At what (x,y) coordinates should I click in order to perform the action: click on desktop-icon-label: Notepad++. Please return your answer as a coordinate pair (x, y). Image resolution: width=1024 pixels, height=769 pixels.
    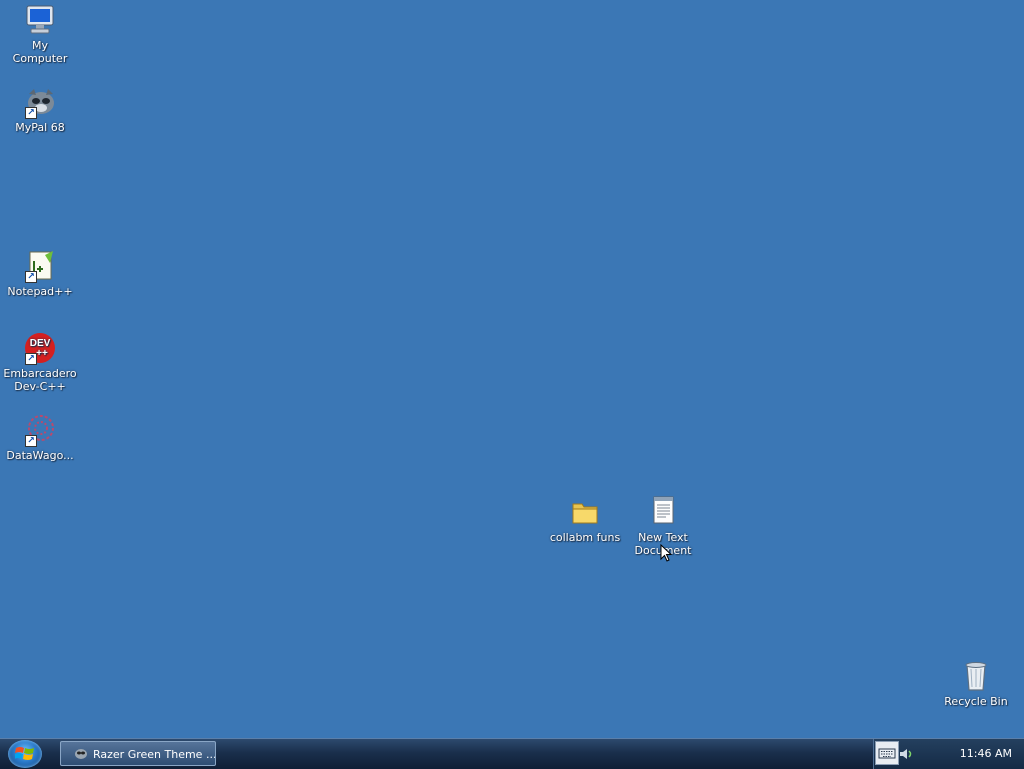
    Looking at the image, I should click on (40, 291).